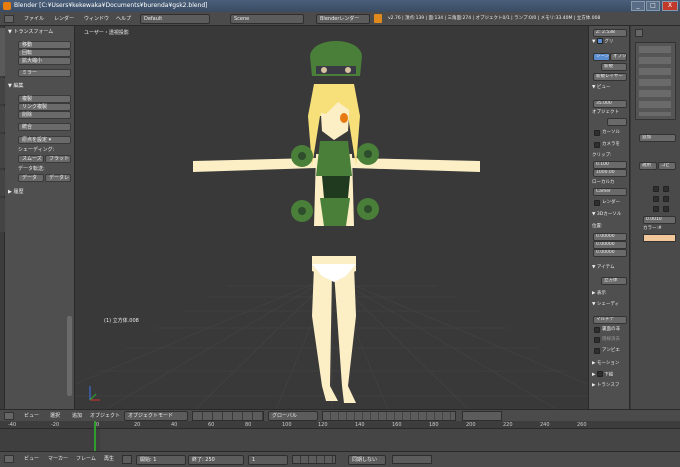  I want to click on lock-cursor-checkbox, so click(597, 133).